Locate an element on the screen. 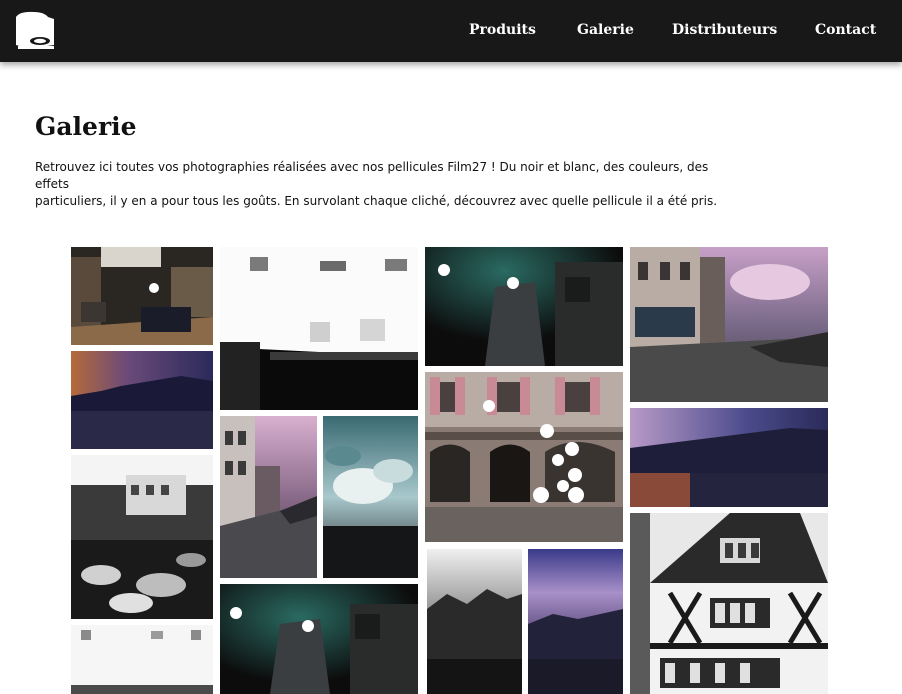 This screenshot has width=902, height=694. gallery-photo-bw-trees is located at coordinates (474, 621).